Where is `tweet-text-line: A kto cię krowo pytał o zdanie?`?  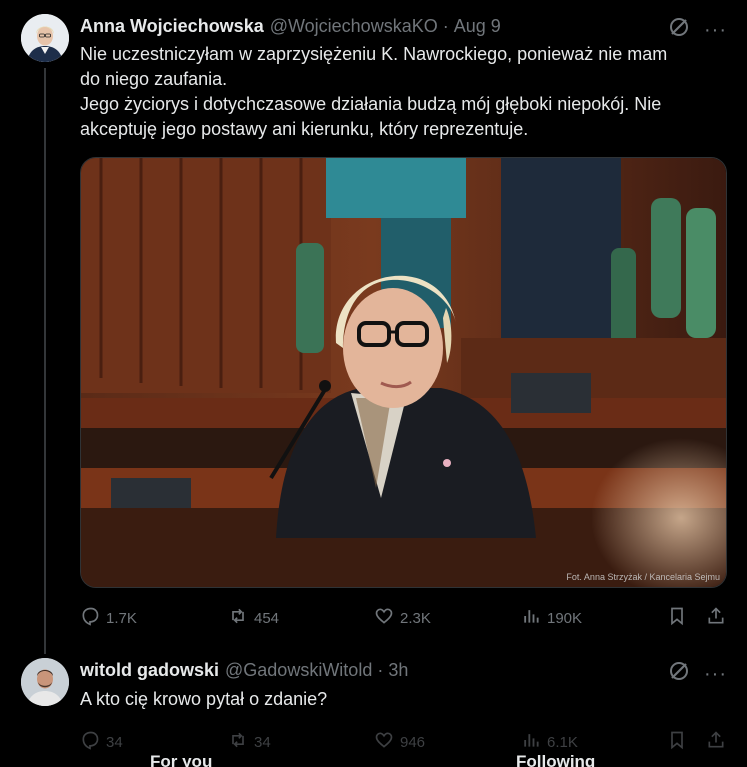 tweet-text-line: A kto cię krowo pytał o zdanie? is located at coordinates (204, 699).